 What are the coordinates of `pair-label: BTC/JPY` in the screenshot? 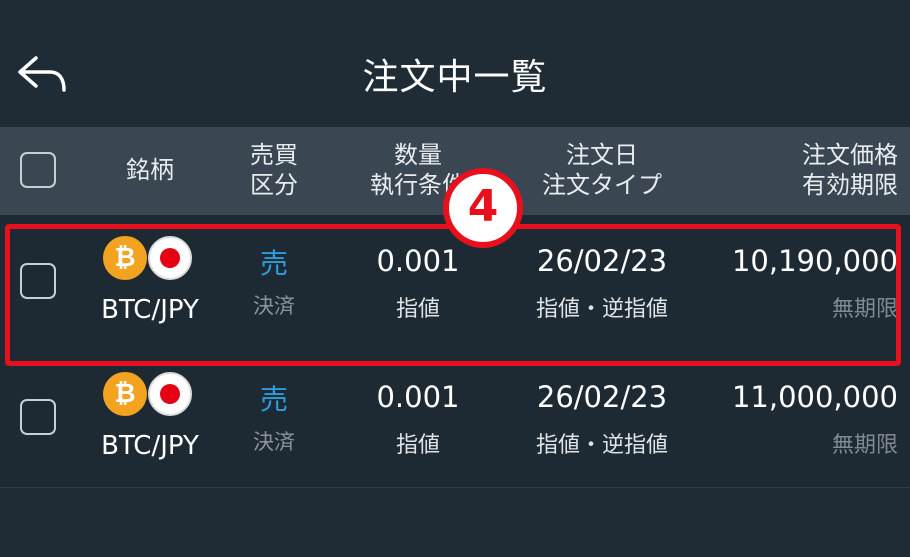 It's located at (150, 446).